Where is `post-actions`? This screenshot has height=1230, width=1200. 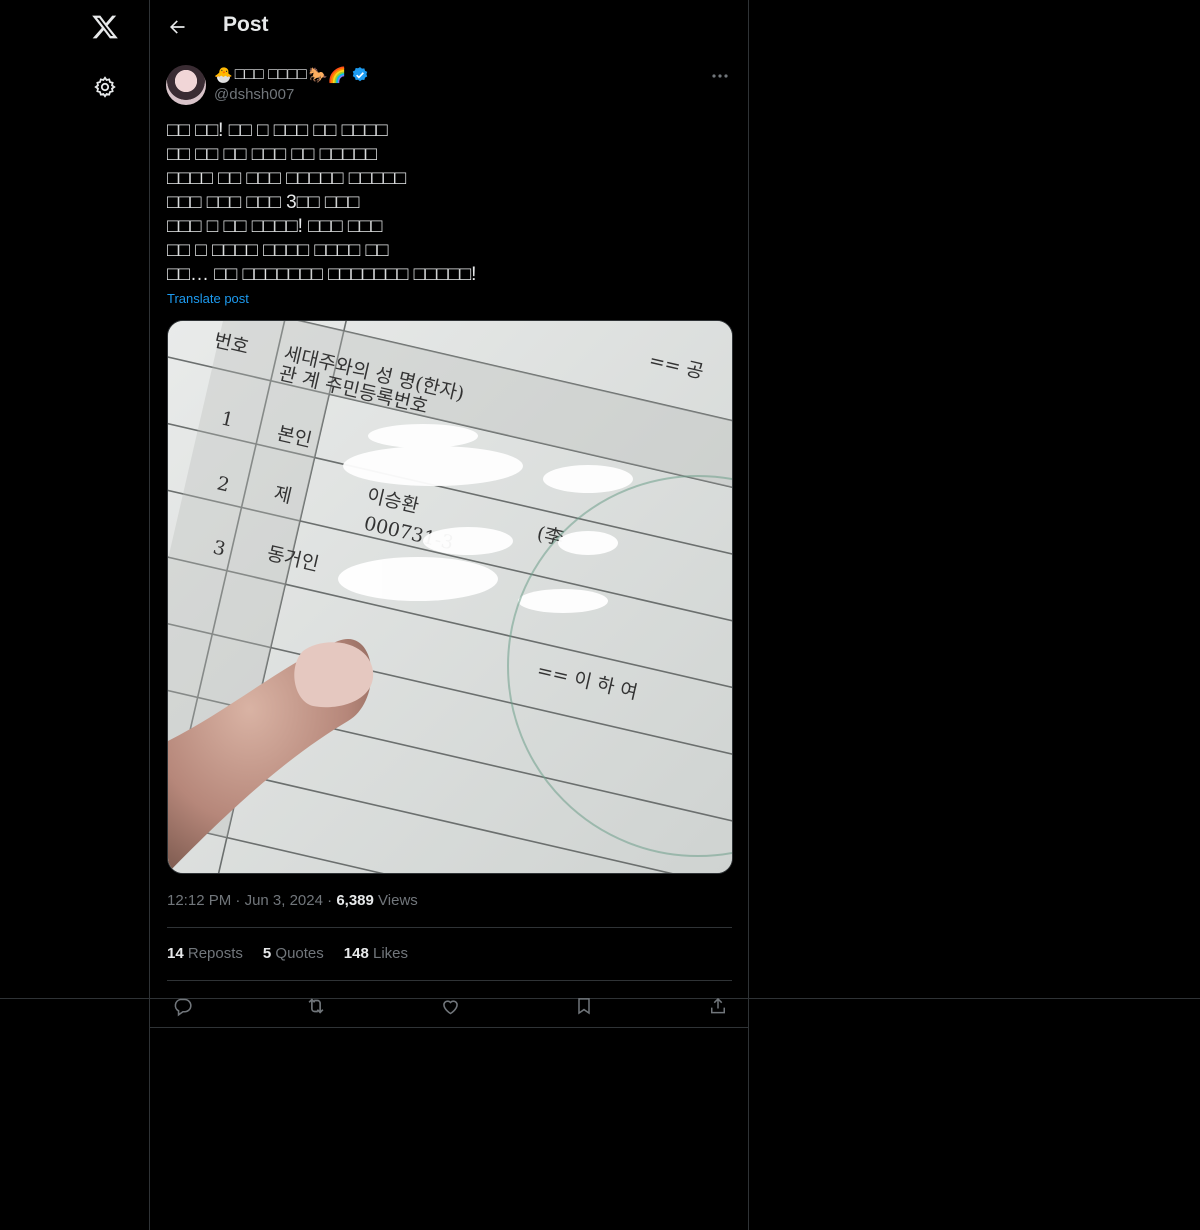
post-actions is located at coordinates (449, 1006).